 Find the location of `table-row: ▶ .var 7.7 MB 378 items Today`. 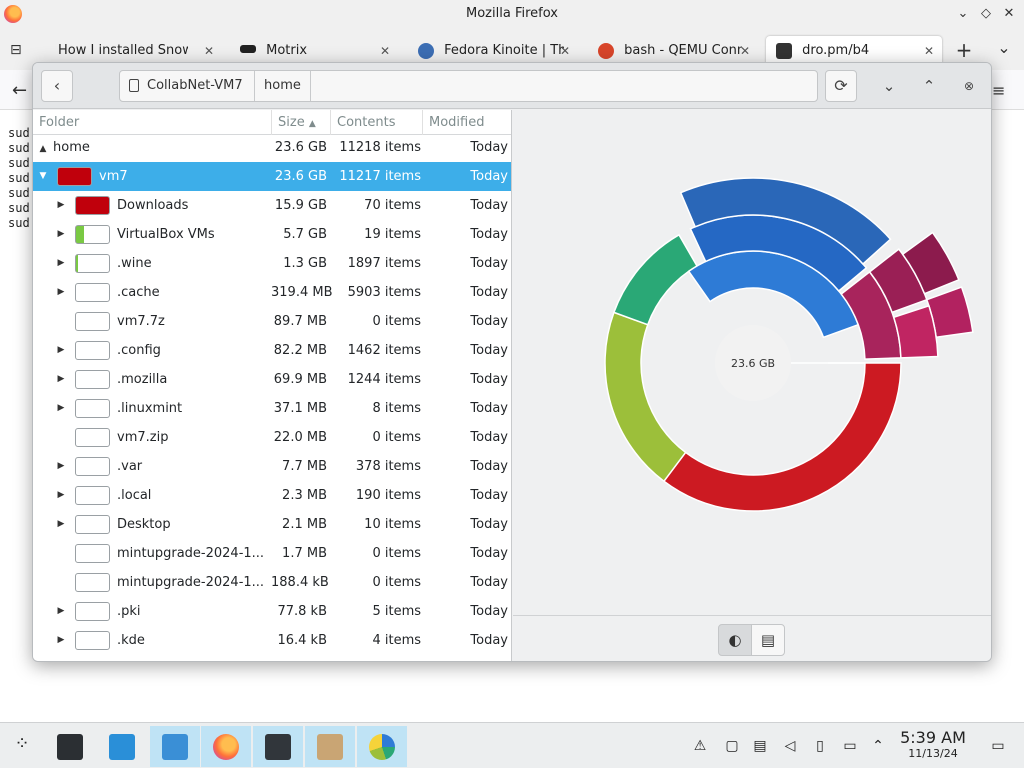

table-row: ▶ .var 7.7 MB 378 items Today is located at coordinates (272, 466).